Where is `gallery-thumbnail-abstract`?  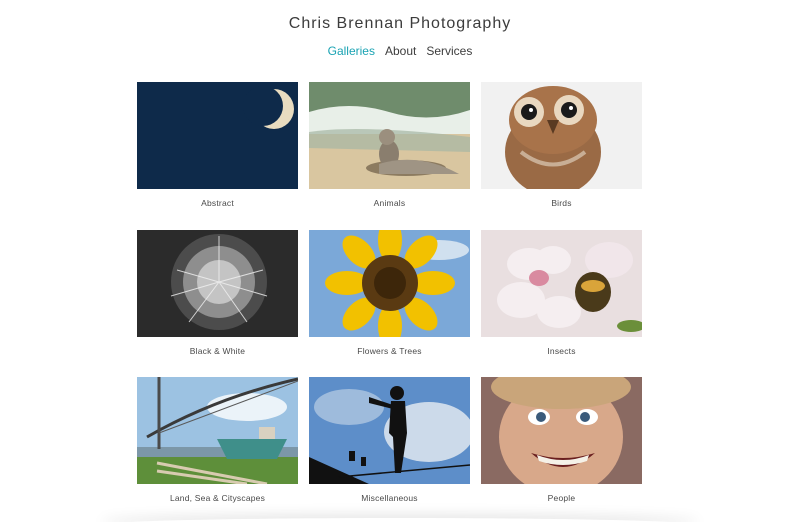 gallery-thumbnail-abstract is located at coordinates (217, 135).